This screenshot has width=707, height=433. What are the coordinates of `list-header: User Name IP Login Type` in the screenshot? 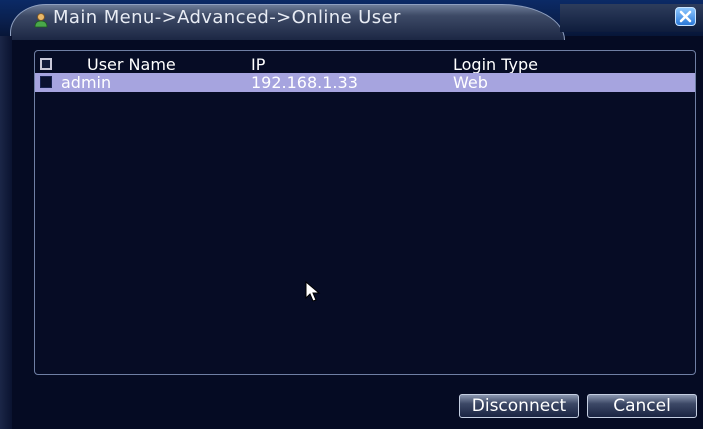 It's located at (365, 64).